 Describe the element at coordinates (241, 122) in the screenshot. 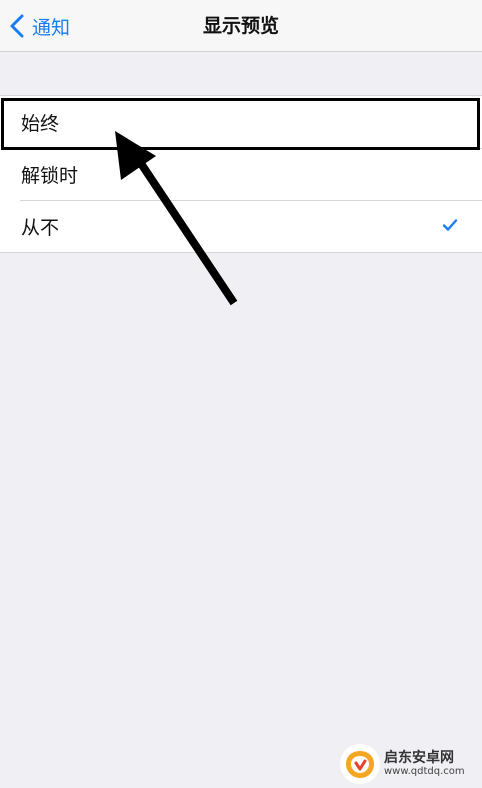

I see `option-always: 始终` at that location.